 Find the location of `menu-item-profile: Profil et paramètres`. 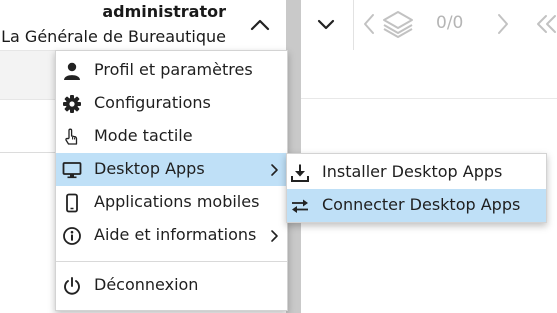

menu-item-profile: Profil et paramètres is located at coordinates (171, 70).